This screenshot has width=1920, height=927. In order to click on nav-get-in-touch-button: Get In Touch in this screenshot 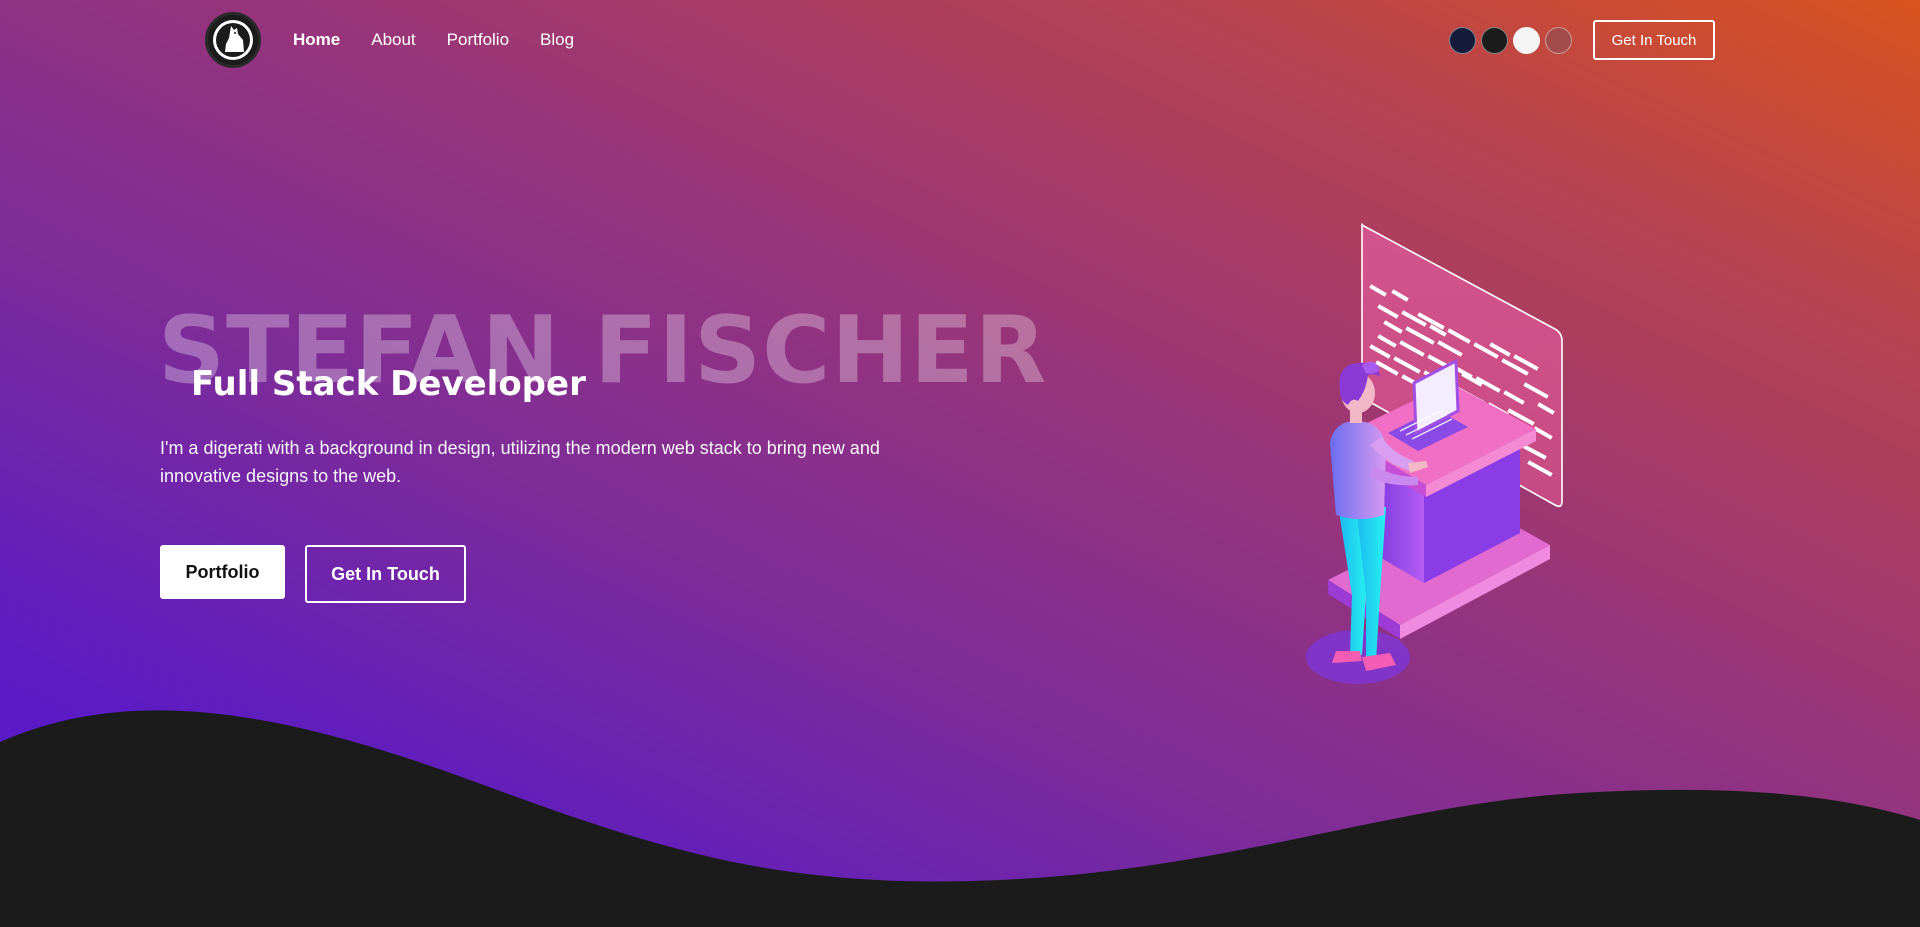, I will do `click(1654, 40)`.